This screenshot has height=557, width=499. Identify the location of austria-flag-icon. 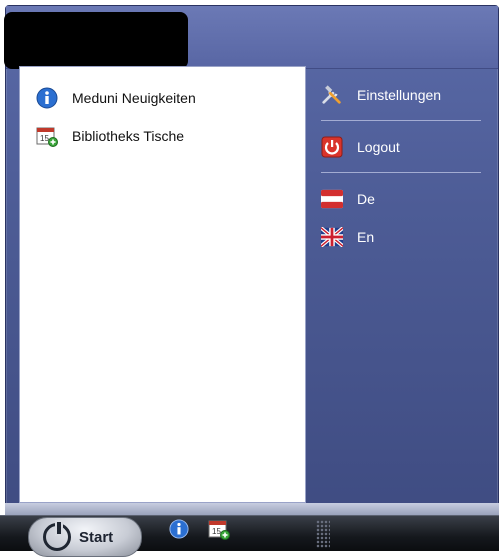
(332, 199).